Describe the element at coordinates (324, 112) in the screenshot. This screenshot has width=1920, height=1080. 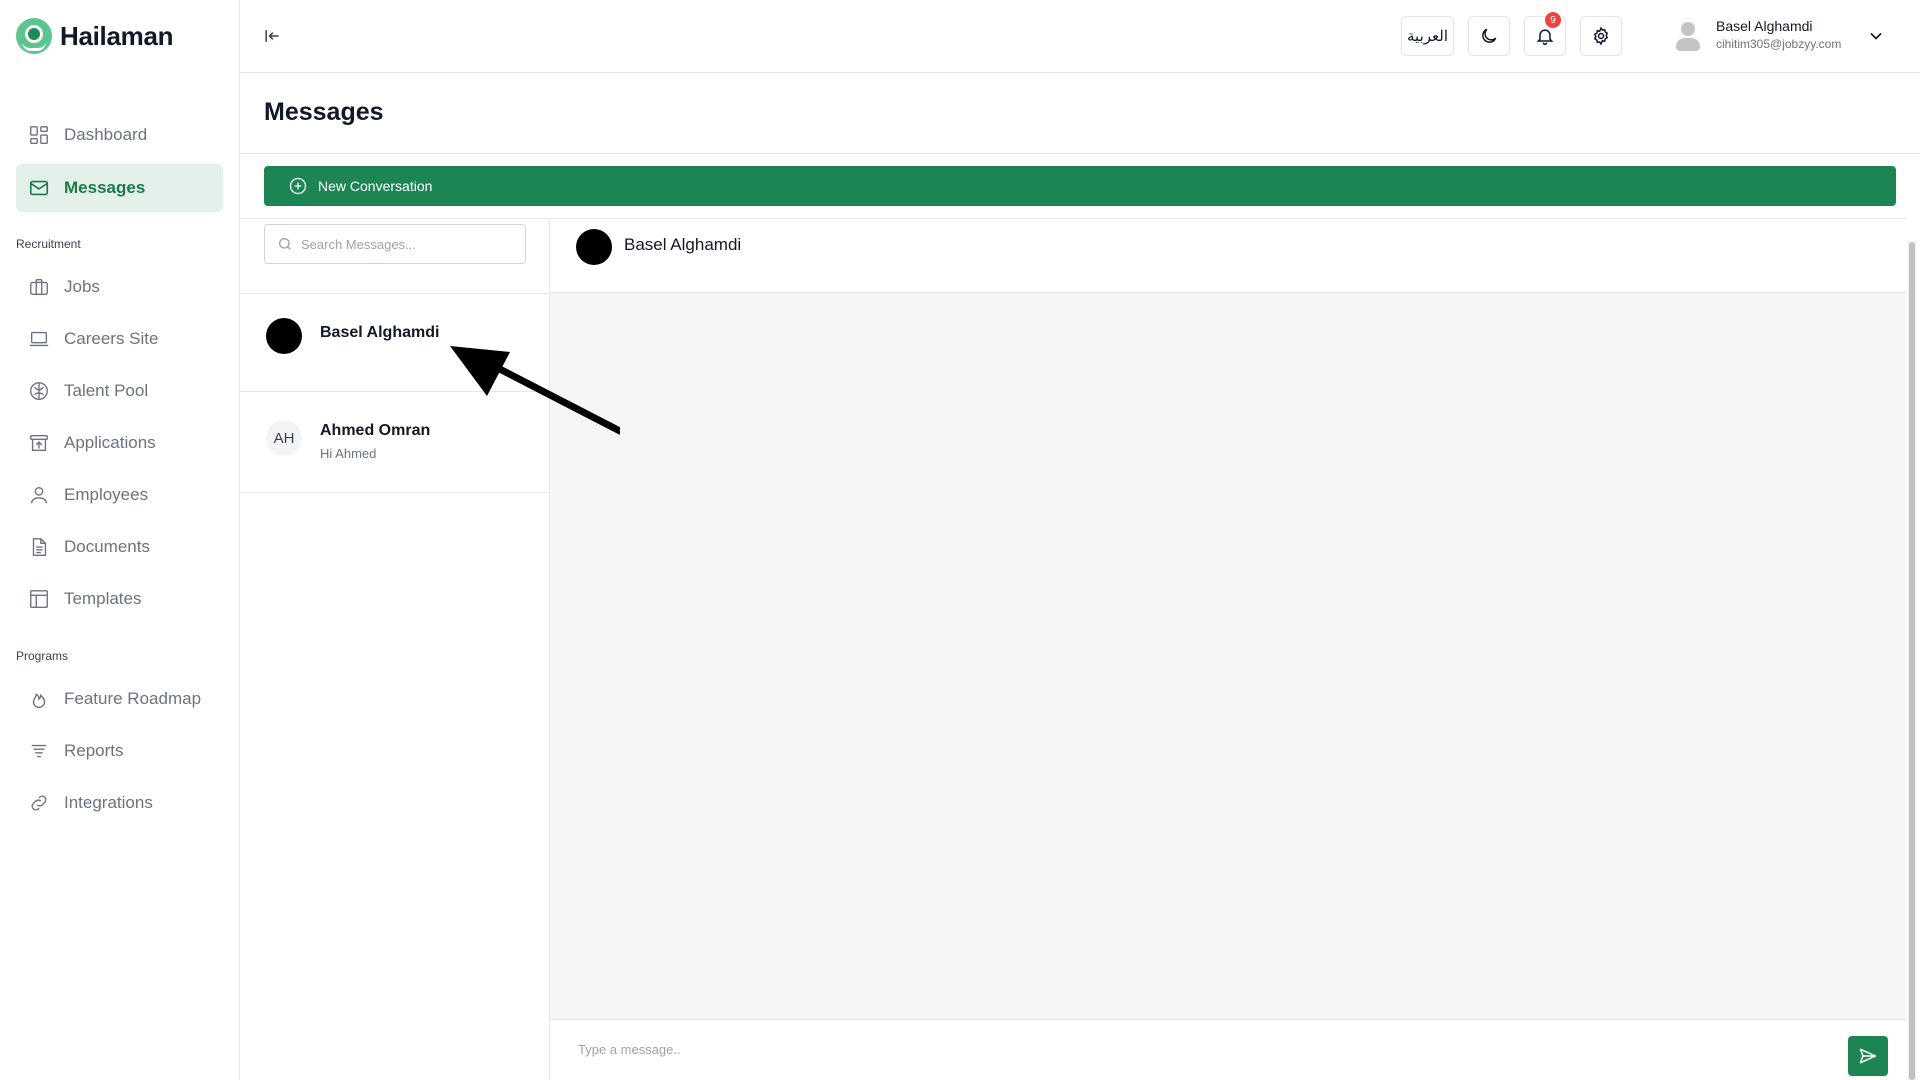
I see `page-title: Messages` at that location.